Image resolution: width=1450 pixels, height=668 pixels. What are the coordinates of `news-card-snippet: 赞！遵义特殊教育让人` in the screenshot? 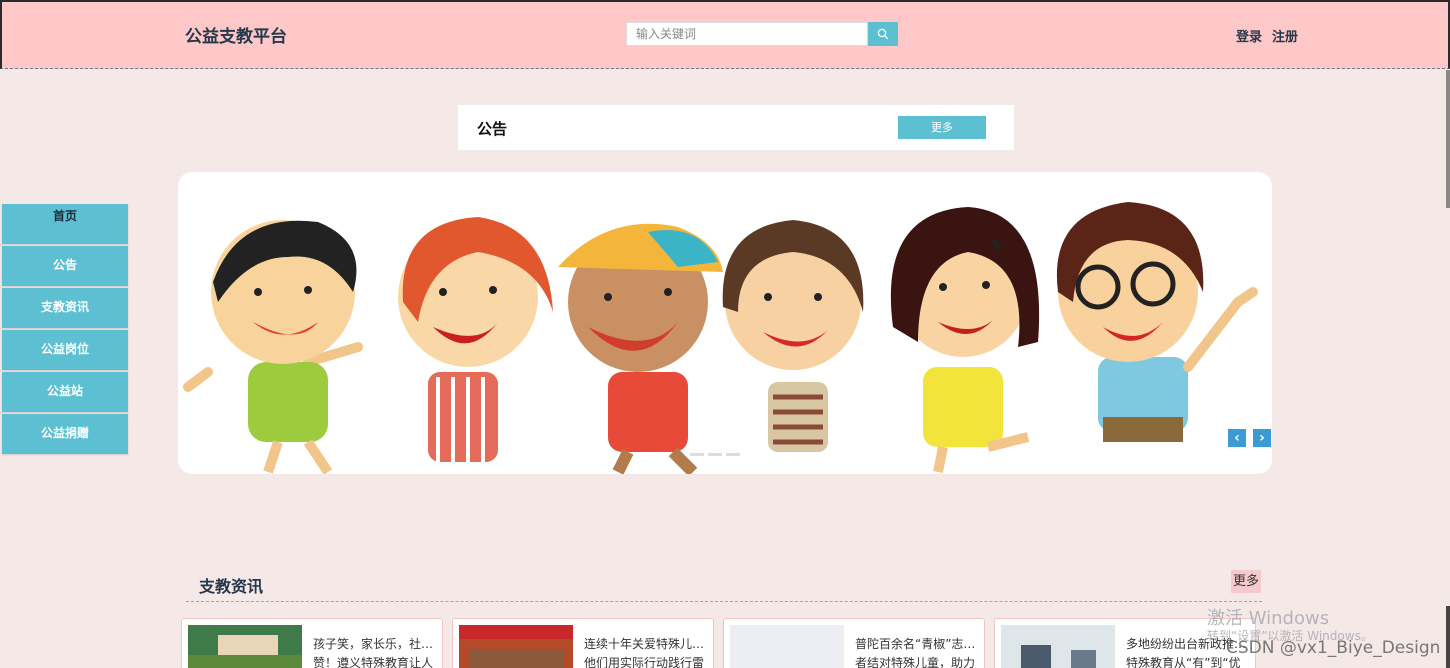 It's located at (373, 662).